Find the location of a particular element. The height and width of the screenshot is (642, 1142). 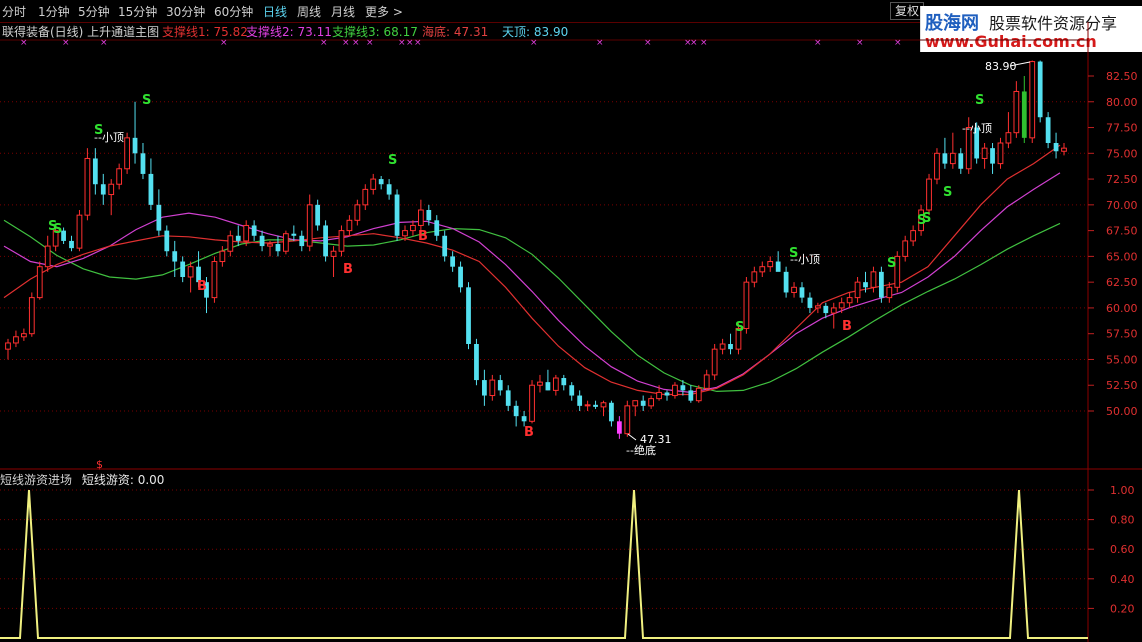

absolute-bottom-text: --绝底 is located at coordinates (641, 450).